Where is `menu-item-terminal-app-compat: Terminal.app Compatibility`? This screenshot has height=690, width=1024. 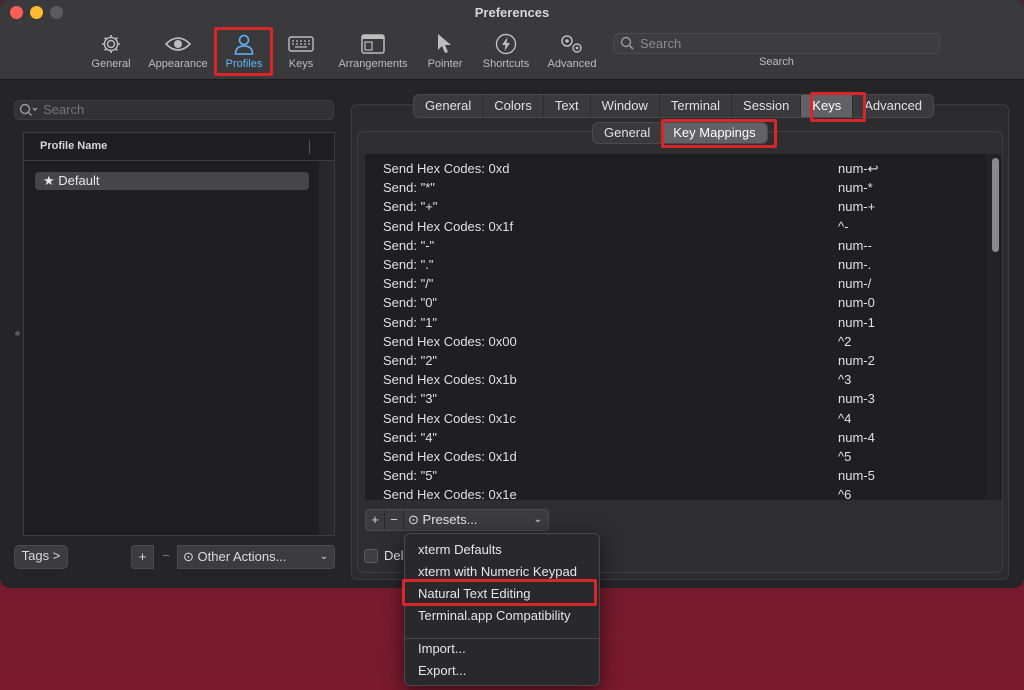 menu-item-terminal-app-compat: Terminal.app Compatibility is located at coordinates (508, 616).